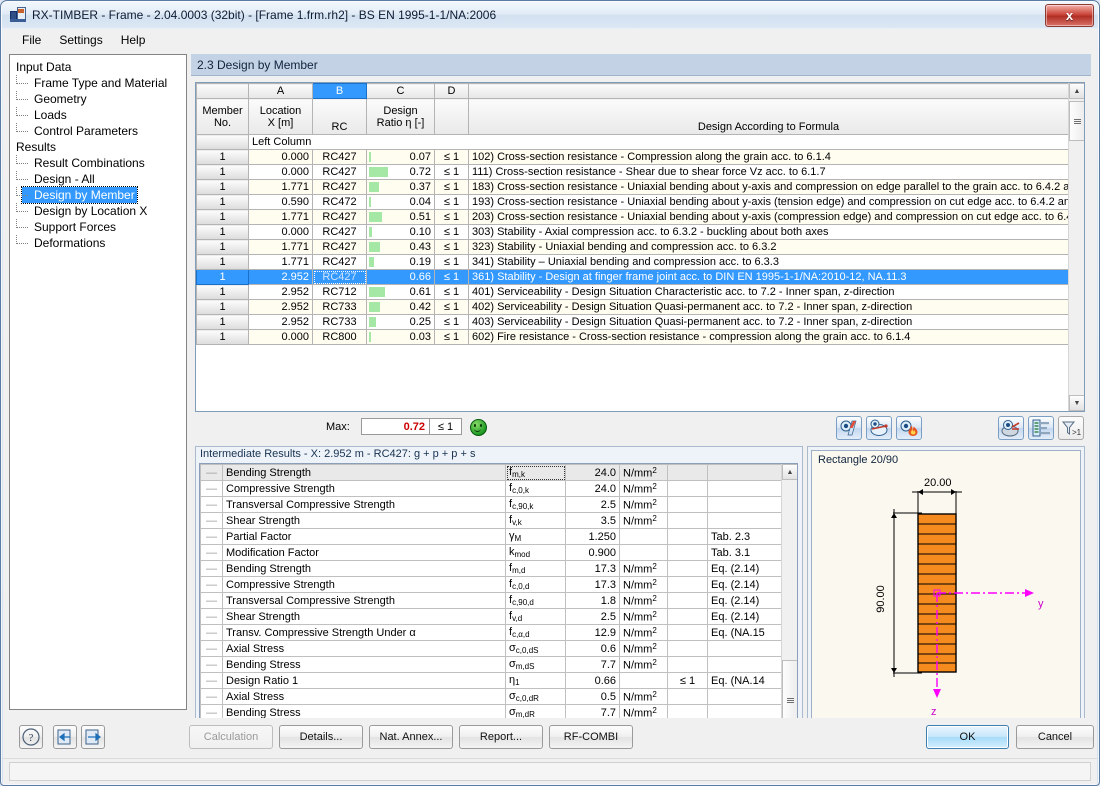 Image resolution: width=1100 pixels, height=786 pixels. What do you see at coordinates (491, 472) in the screenshot?
I see `intermediate-row: — Bending Strength fm,k 24.0 N/mm2` at bounding box center [491, 472].